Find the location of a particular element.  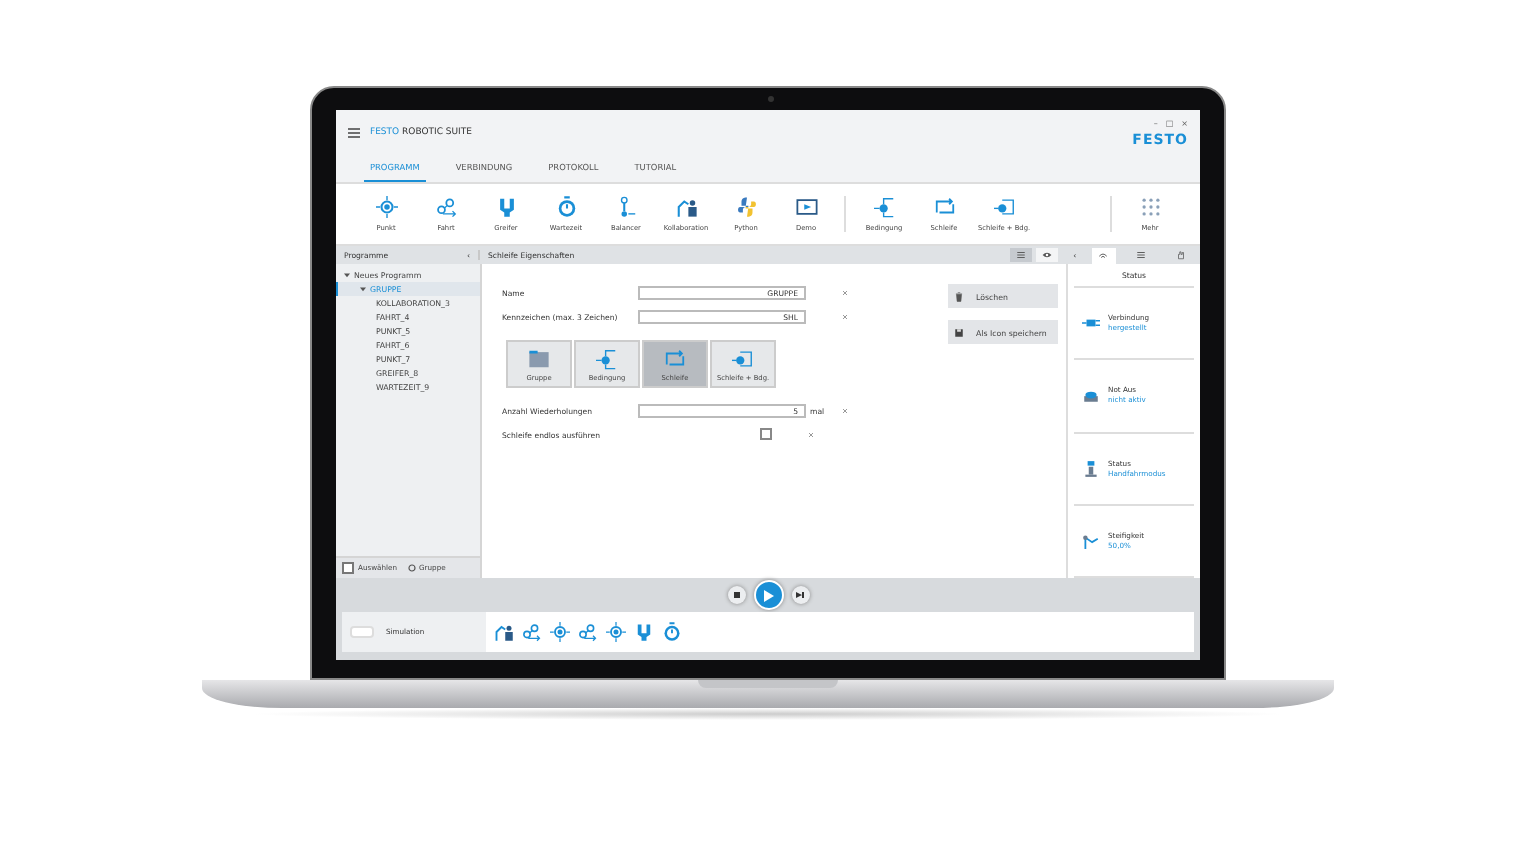

stop-icon is located at coordinates (736, 595).